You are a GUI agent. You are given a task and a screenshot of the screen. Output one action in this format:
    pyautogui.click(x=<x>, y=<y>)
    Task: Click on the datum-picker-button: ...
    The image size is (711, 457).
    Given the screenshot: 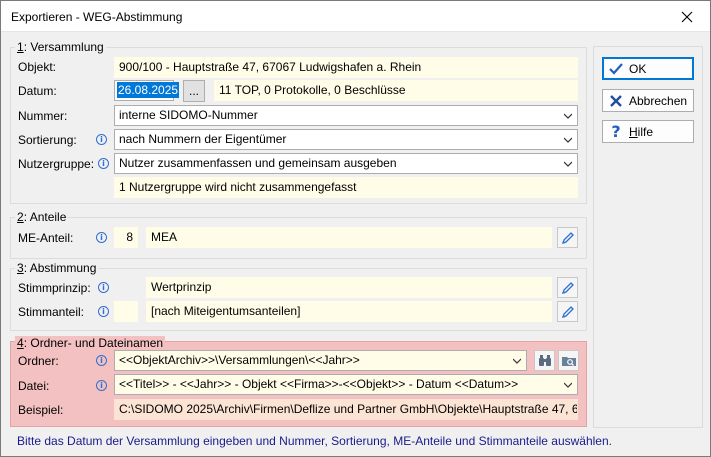 What is the action you would take?
    pyautogui.click(x=194, y=91)
    